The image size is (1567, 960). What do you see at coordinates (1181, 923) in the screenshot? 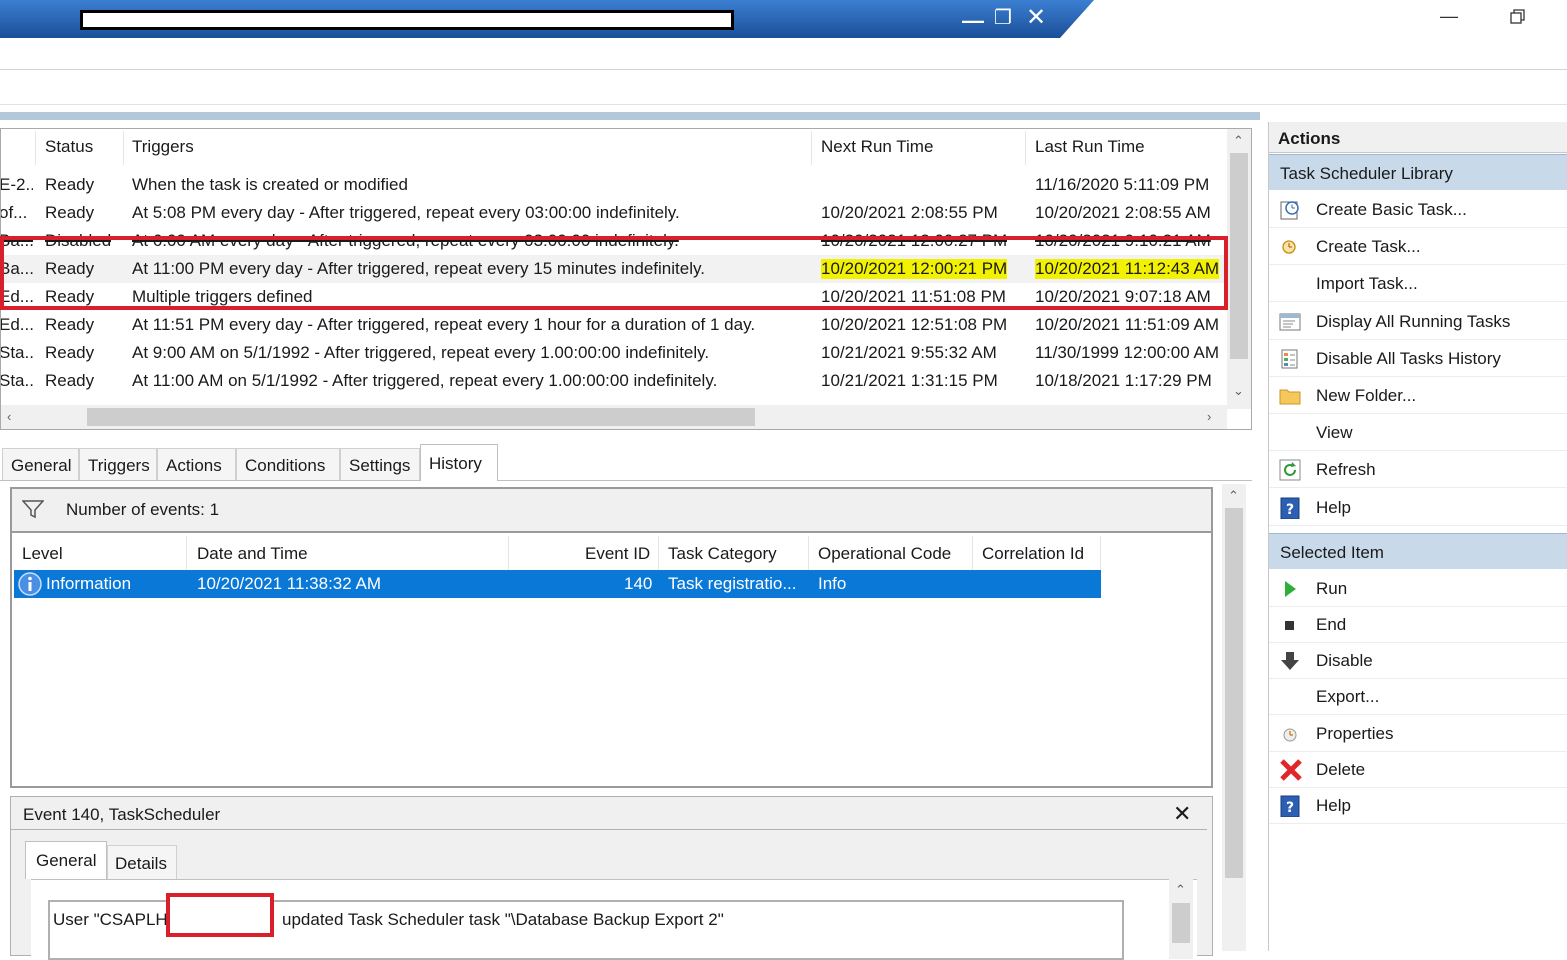
I see `detail-scroll-thumb` at bounding box center [1181, 923].